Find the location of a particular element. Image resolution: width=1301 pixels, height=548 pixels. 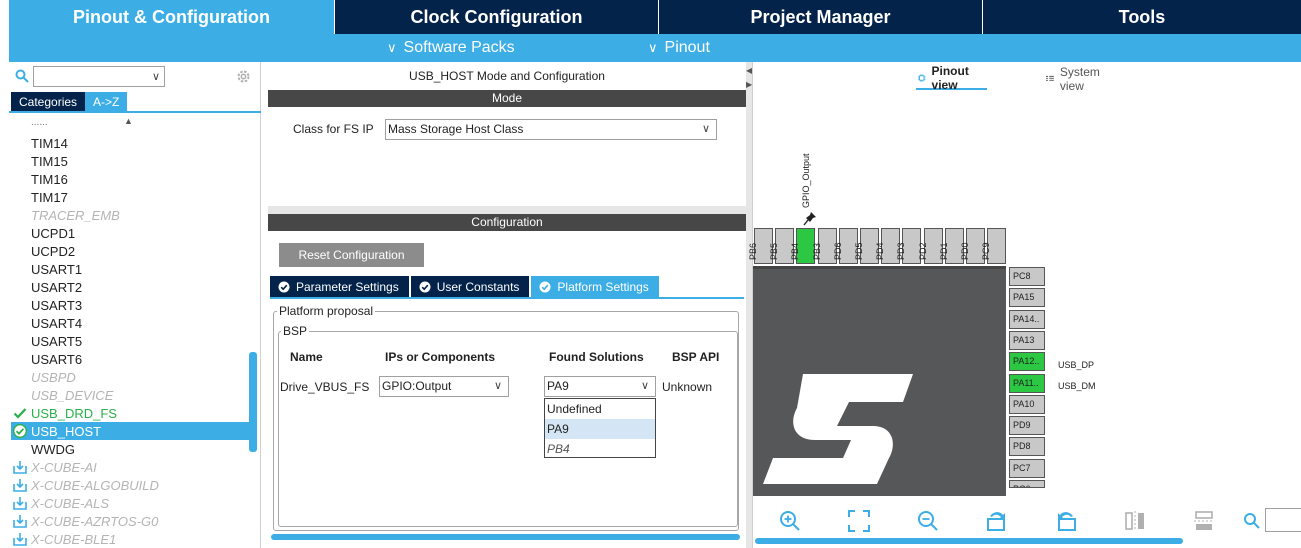

pin-search-input is located at coordinates (1283, 520).